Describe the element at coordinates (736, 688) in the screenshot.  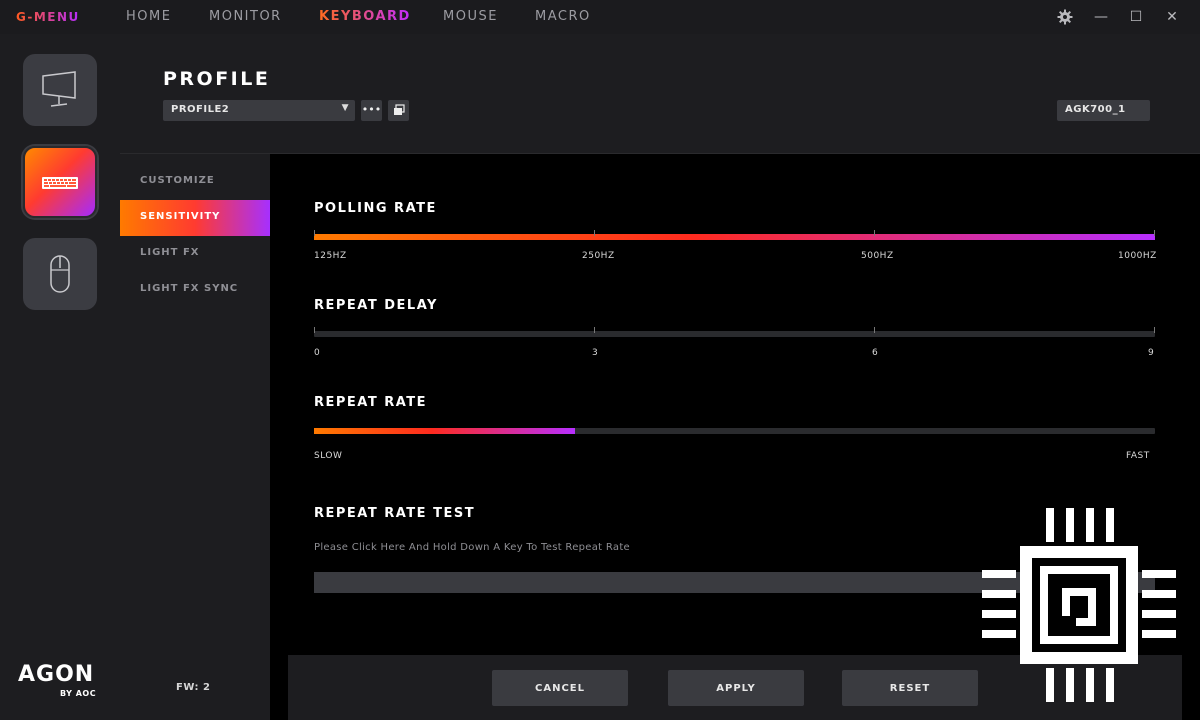
I see `apply-button: APPLY` at that location.